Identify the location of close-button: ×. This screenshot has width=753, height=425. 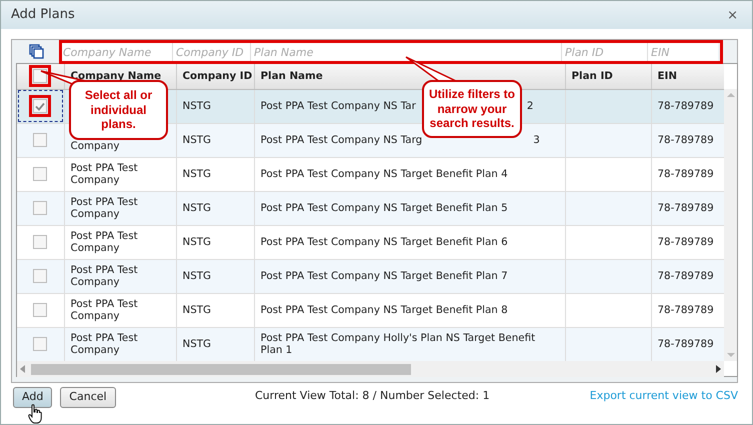
(732, 15).